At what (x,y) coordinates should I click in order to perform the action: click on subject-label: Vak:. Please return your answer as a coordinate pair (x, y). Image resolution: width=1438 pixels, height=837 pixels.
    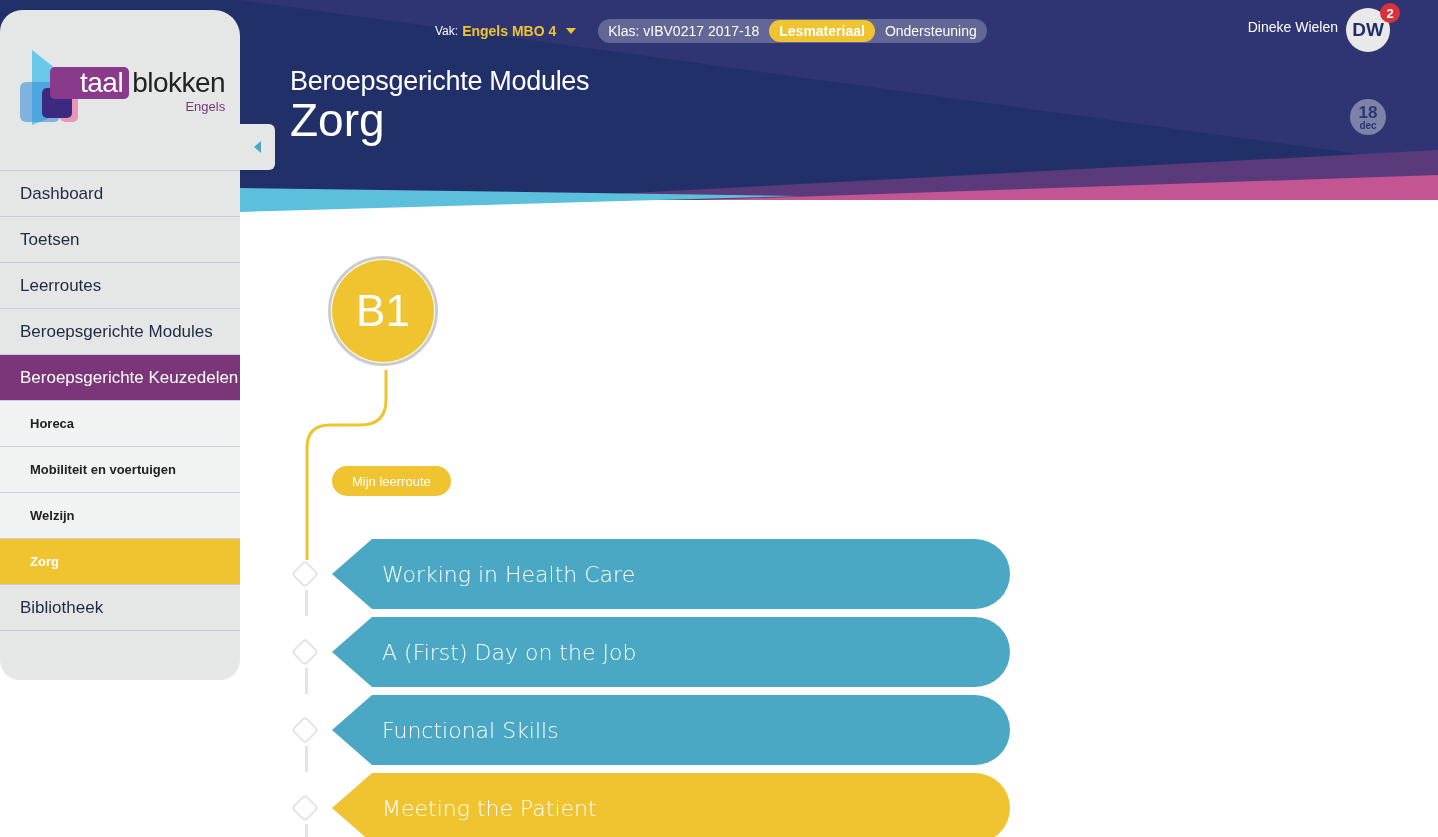
    Looking at the image, I should click on (447, 31).